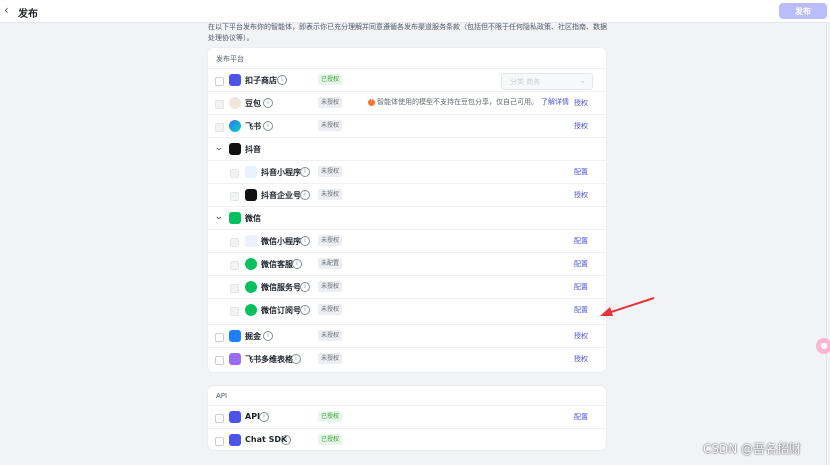 The height and width of the screenshot is (465, 830). What do you see at coordinates (230, 59) in the screenshot?
I see `section-title: 发布平台` at bounding box center [230, 59].